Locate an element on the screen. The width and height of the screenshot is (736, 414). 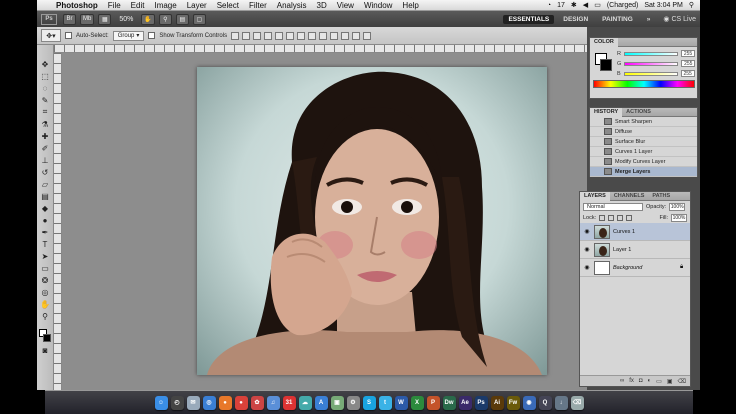
arrange-documents-button: ▤ is located at coordinates (182, 19).